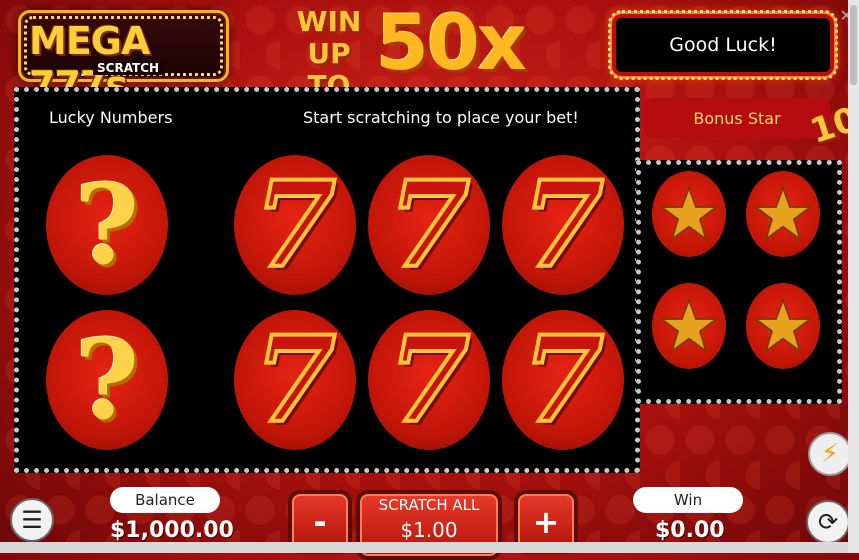  I want to click on promo-multiplier: 50x, so click(451, 43).